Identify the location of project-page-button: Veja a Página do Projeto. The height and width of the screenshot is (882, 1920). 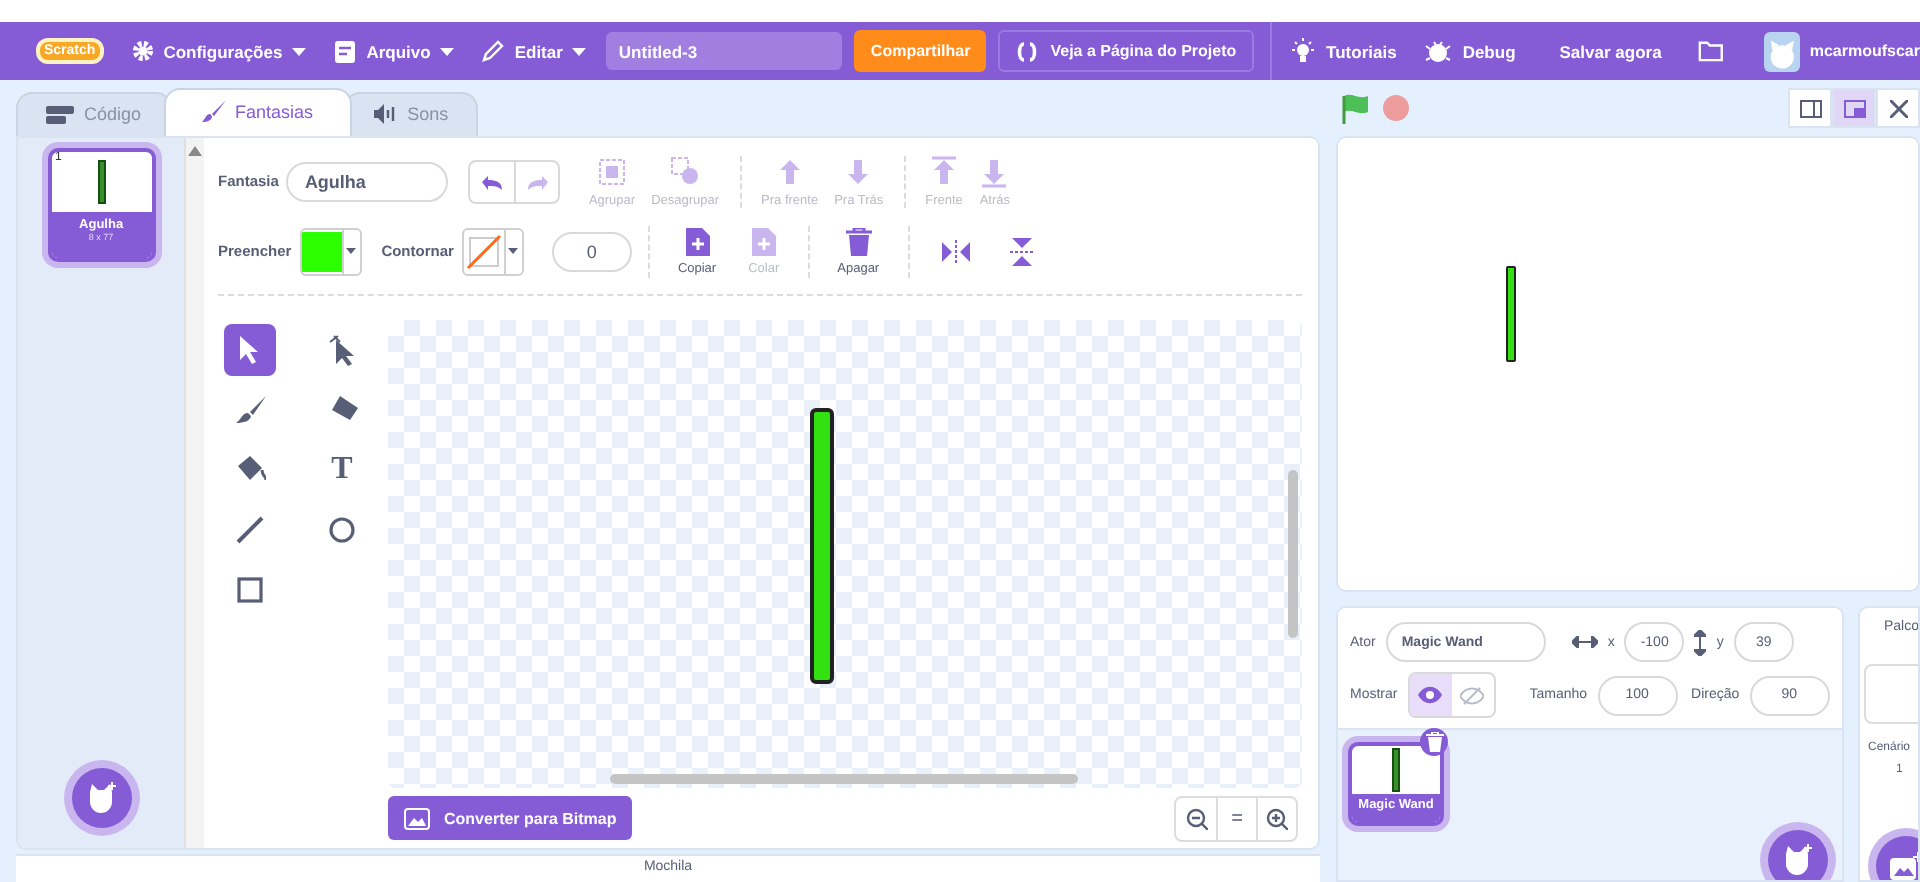
(1126, 51).